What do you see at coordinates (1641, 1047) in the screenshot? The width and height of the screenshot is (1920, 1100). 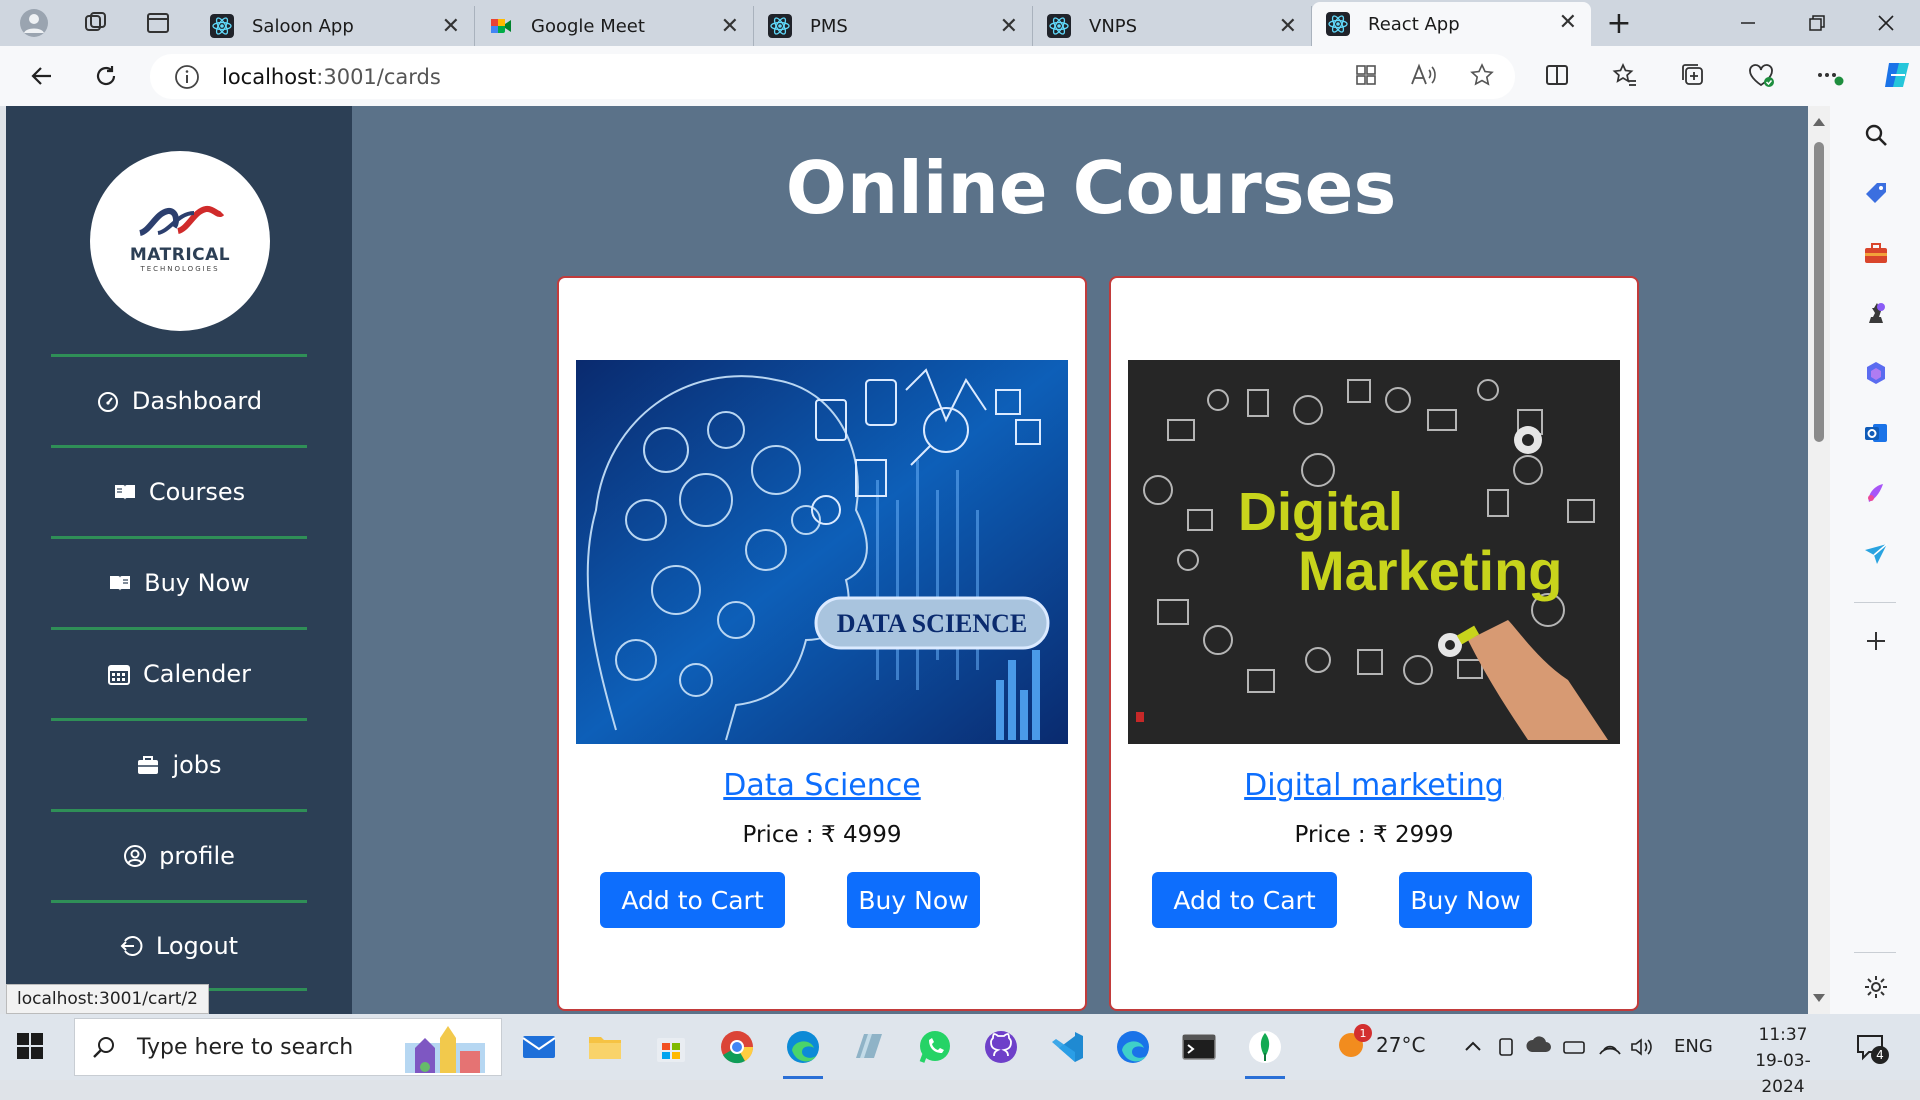 I see `volume-icon` at bounding box center [1641, 1047].